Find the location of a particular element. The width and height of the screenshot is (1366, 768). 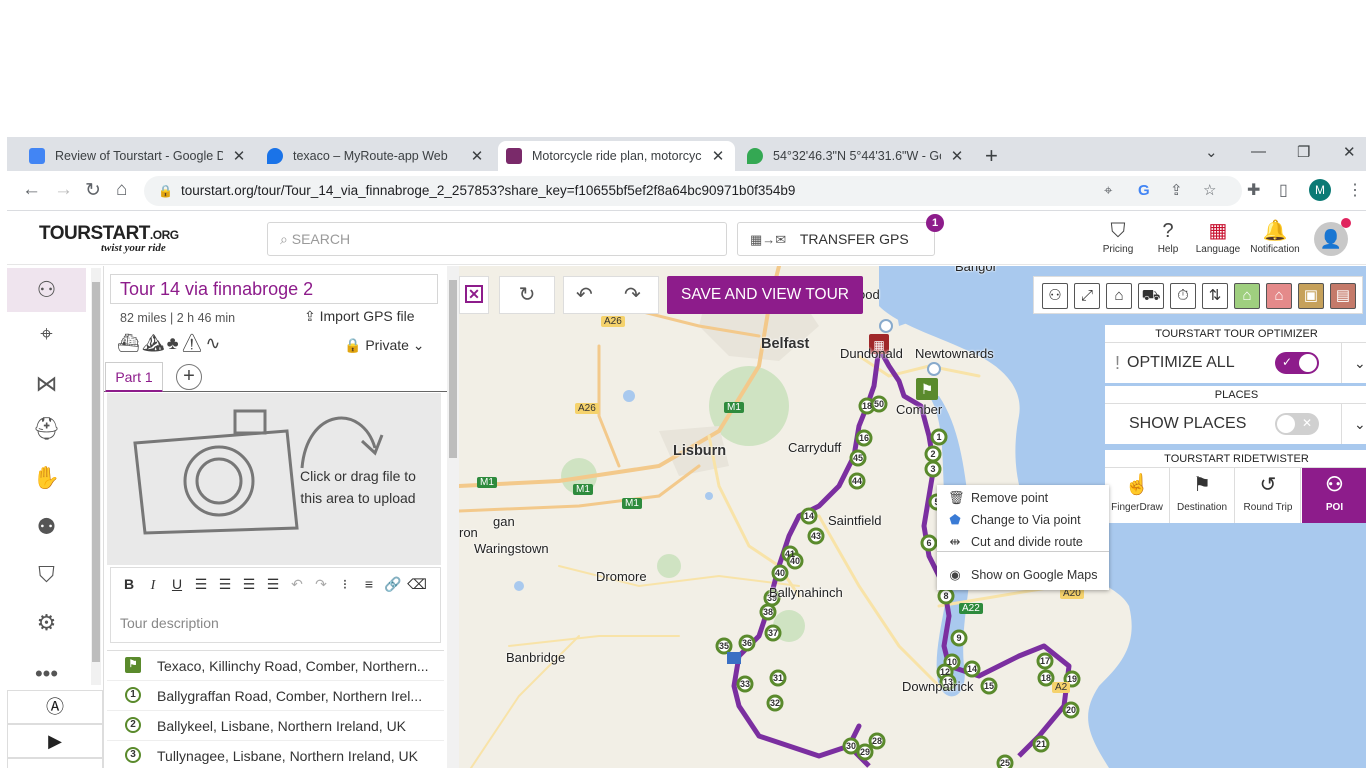

rail-scrollbar is located at coordinates (96, 476).